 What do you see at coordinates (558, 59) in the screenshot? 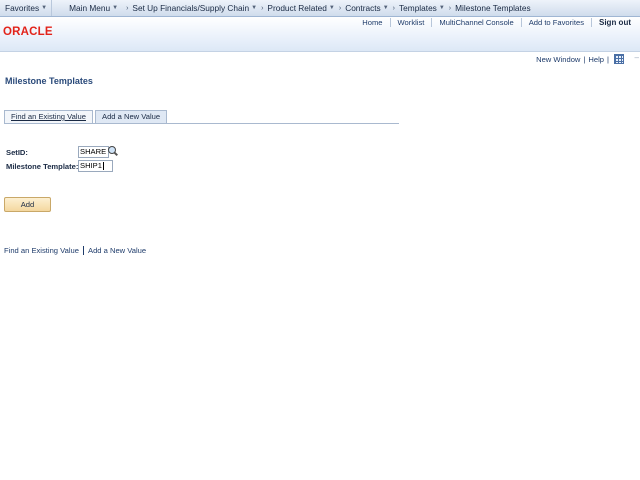
I see `new-window-link: New Window` at bounding box center [558, 59].